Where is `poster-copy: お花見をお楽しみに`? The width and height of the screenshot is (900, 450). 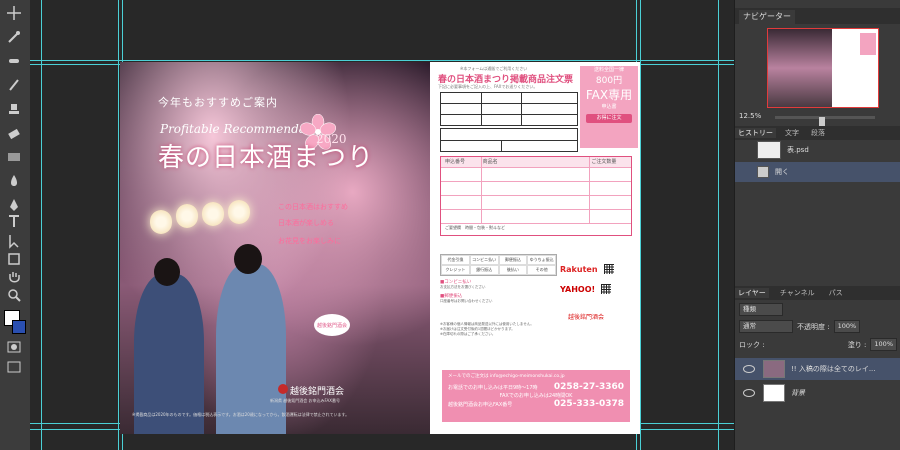
poster-copy: お花見をお楽しみに is located at coordinates (309, 241).